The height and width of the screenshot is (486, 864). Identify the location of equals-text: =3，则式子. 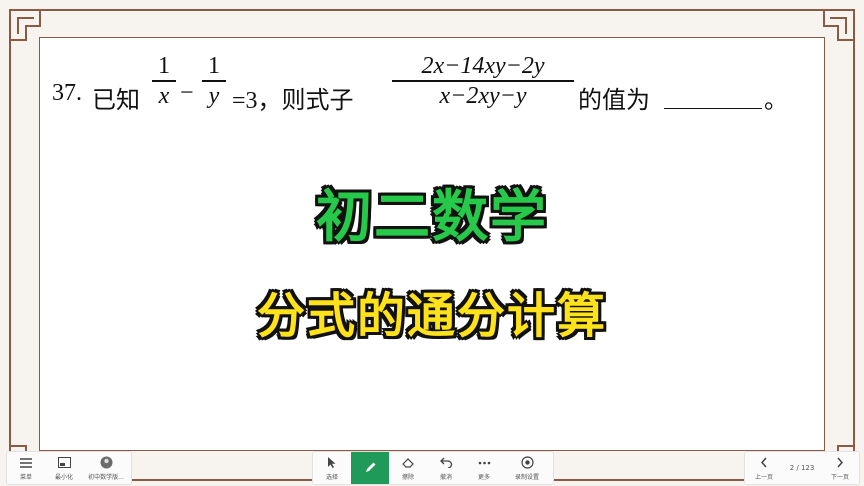
(293, 101).